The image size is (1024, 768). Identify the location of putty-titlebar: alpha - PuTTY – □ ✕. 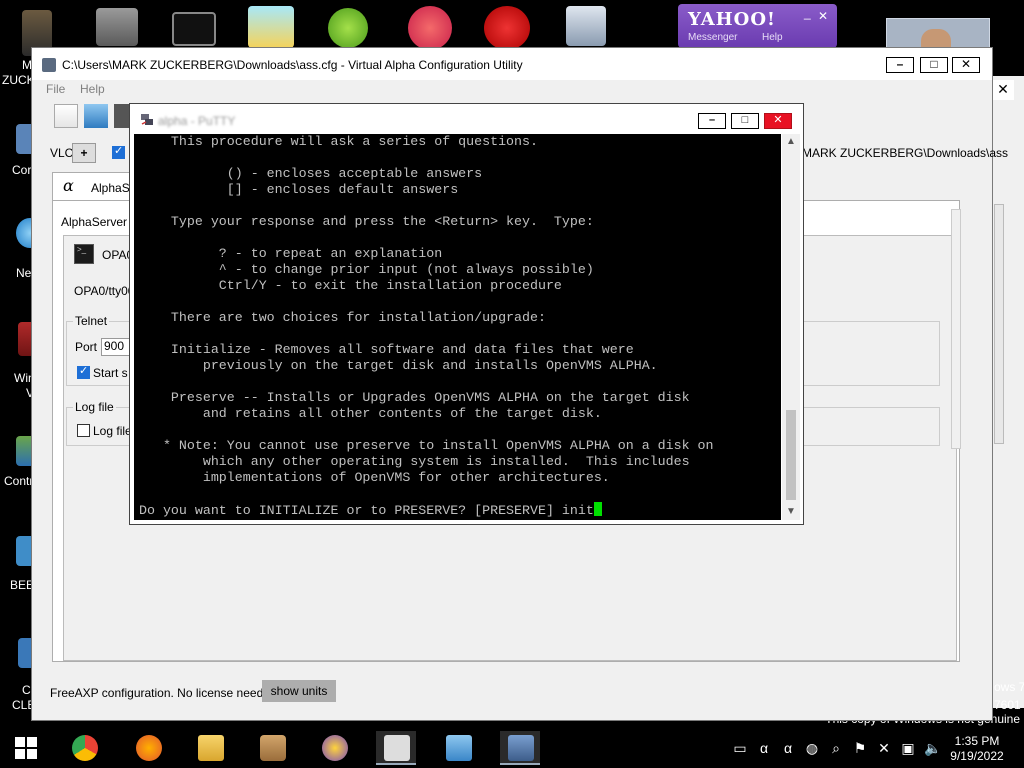
(466, 119).